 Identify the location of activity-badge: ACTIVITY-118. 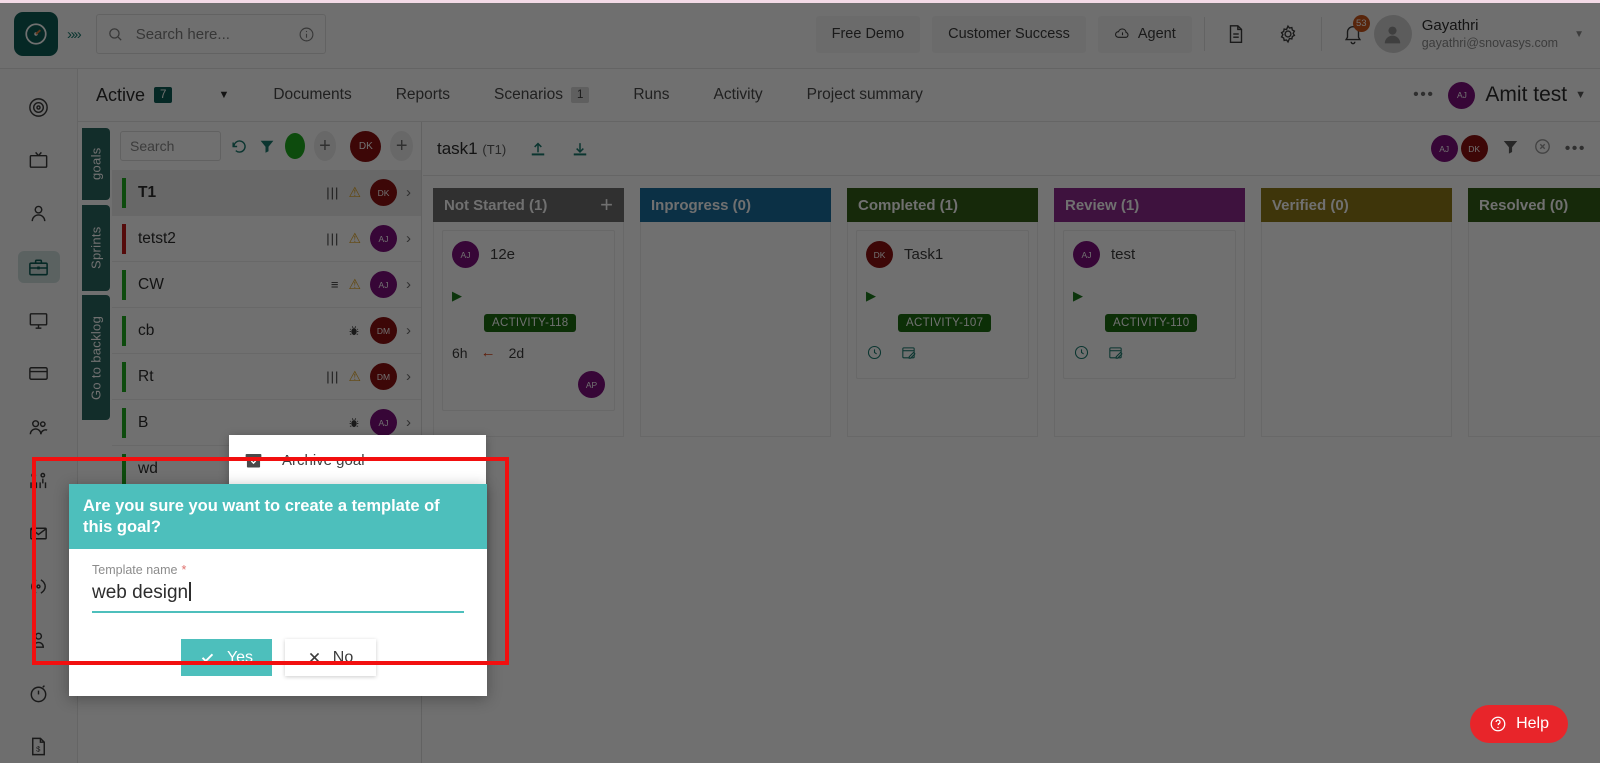
(530, 323).